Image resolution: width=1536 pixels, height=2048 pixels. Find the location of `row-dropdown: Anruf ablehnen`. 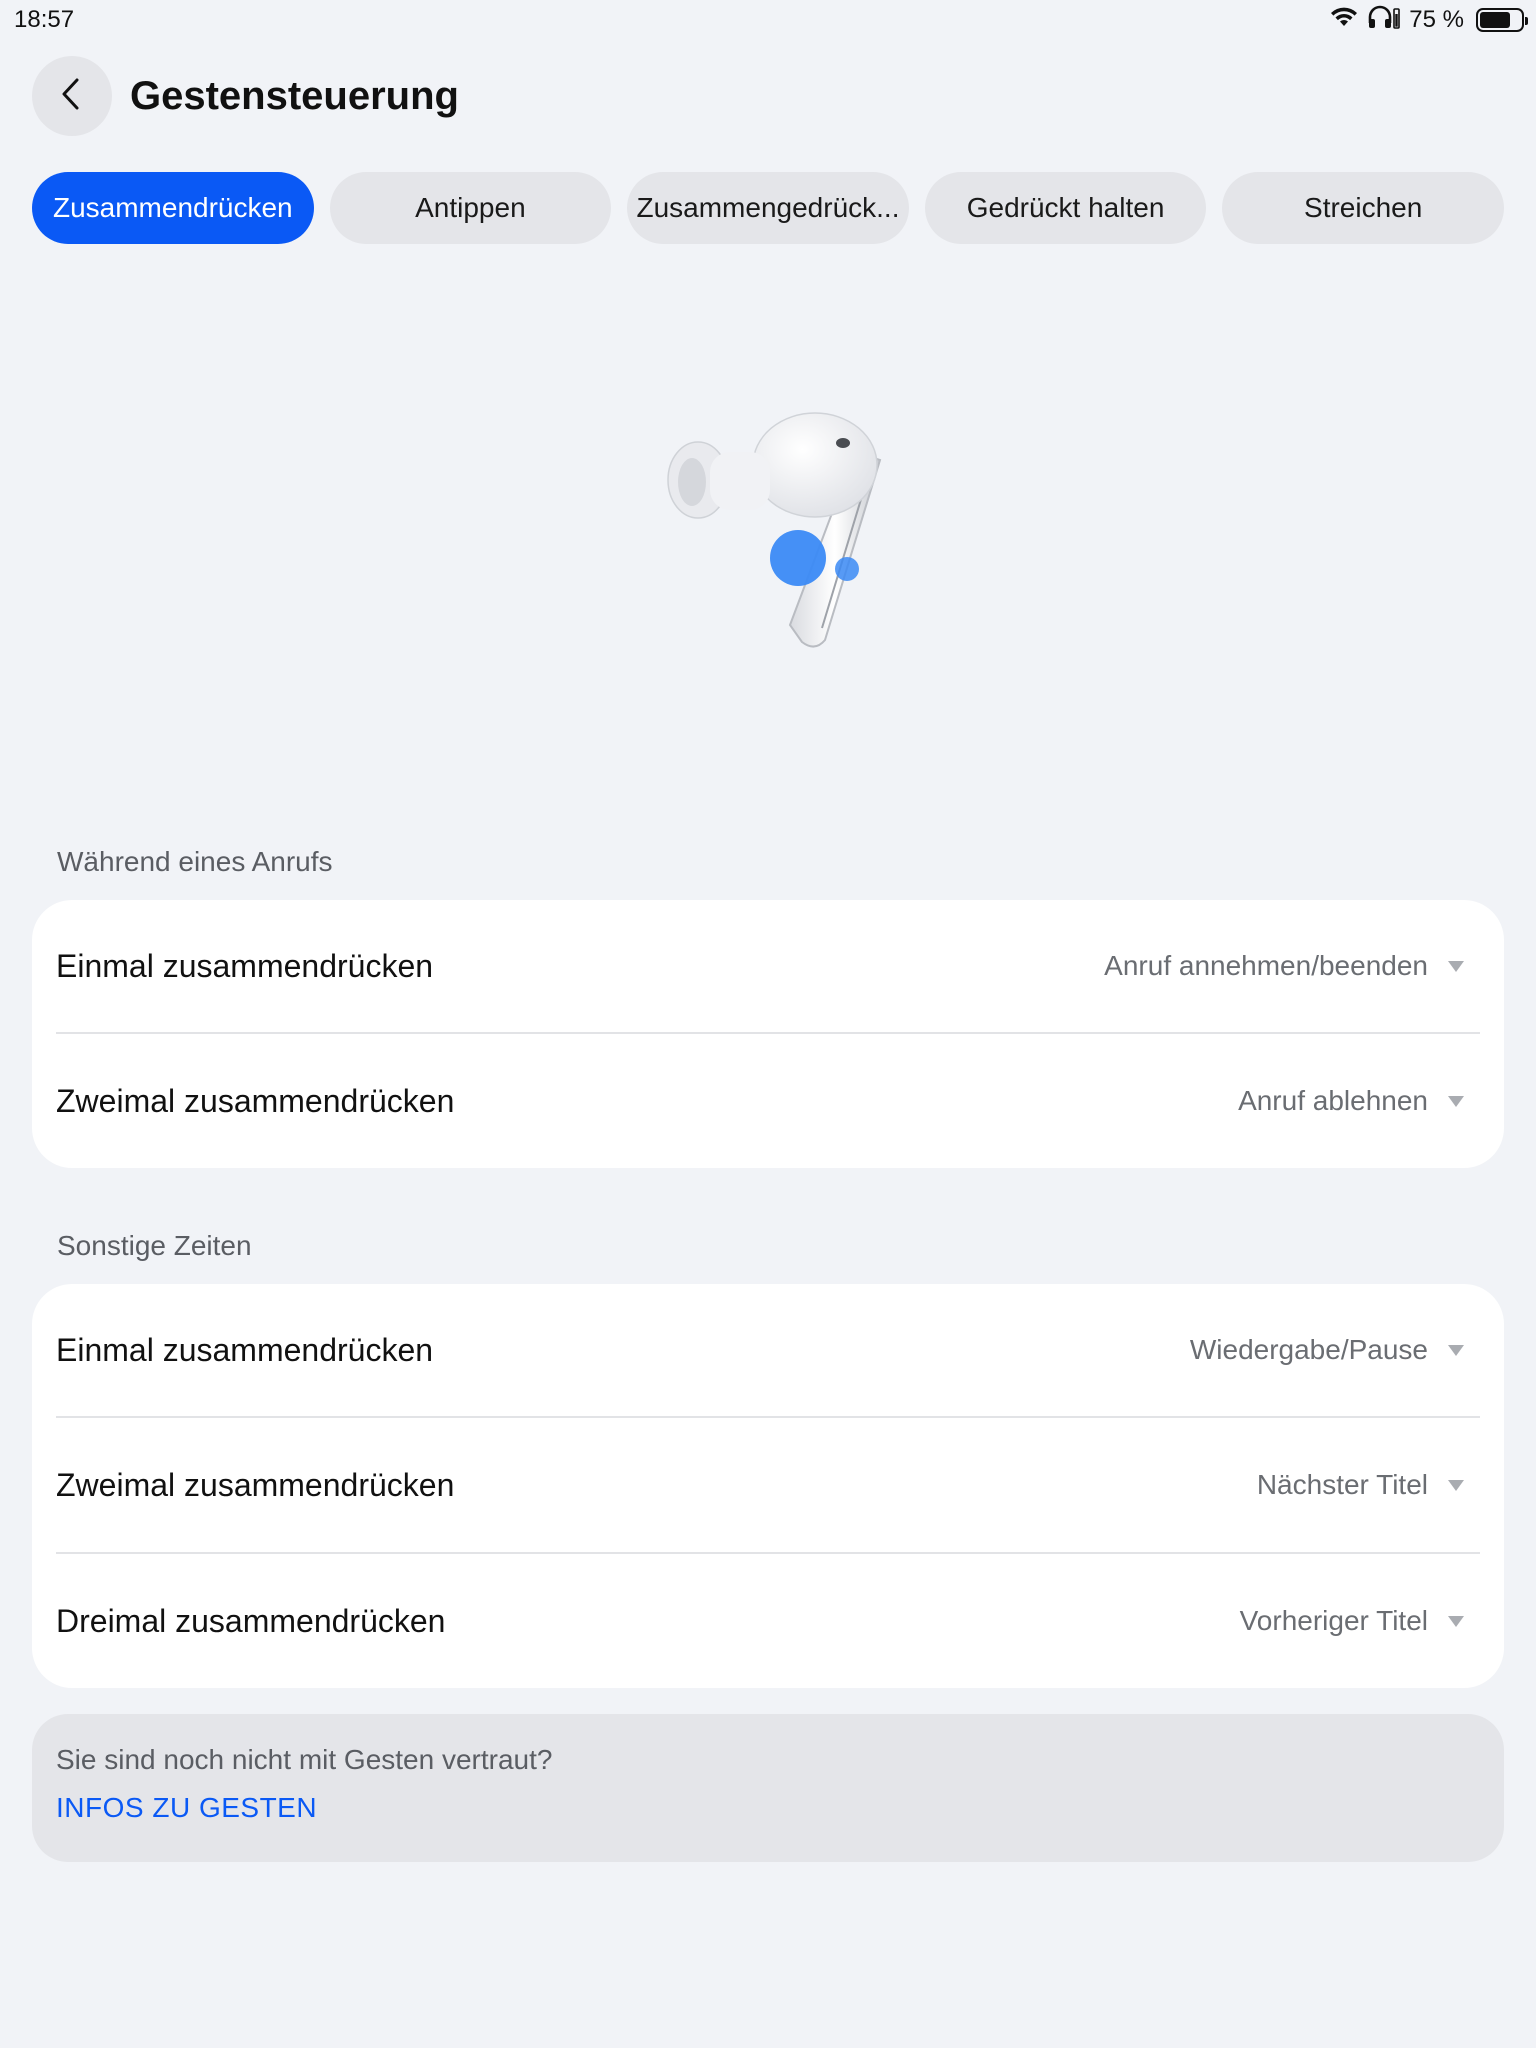

row-dropdown: Anruf ablehnen is located at coordinates (1359, 1101).